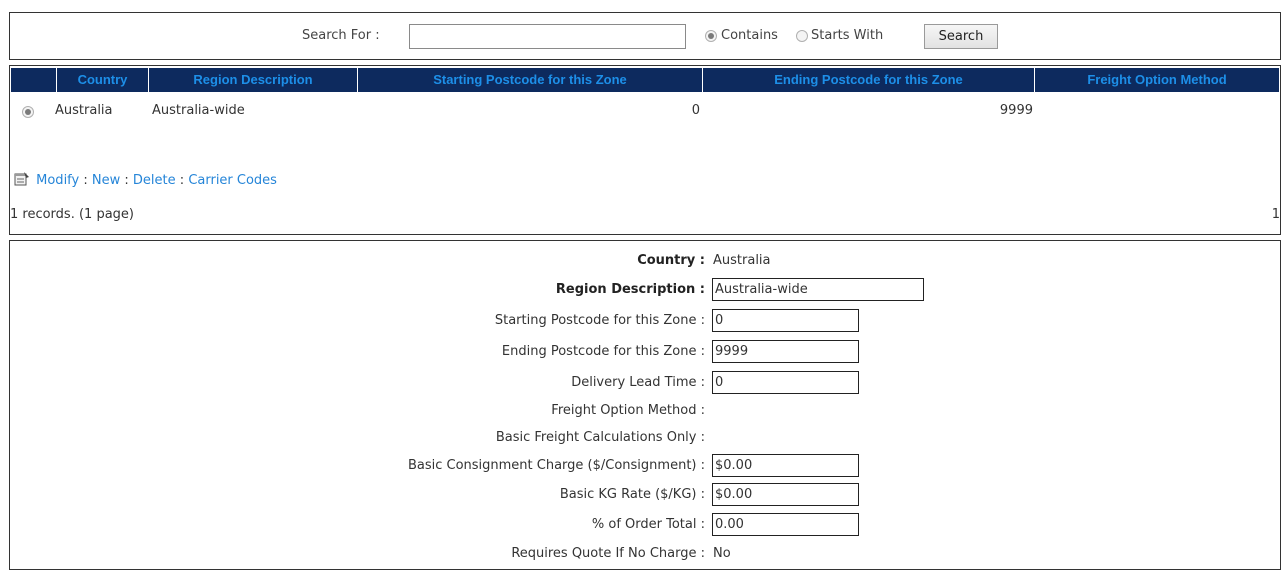 The image size is (1284, 570). What do you see at coordinates (28, 112) in the screenshot?
I see `row-select-radio` at bounding box center [28, 112].